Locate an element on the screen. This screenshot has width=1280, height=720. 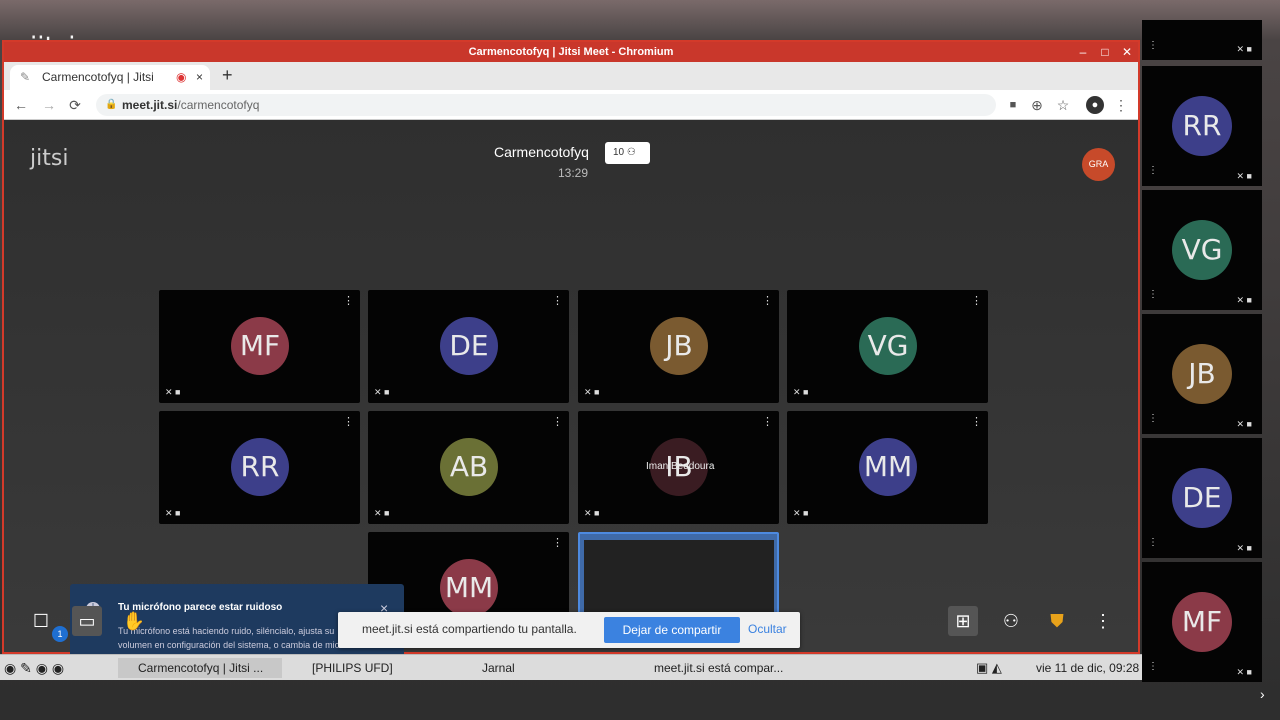
forward-button: → is located at coordinates (49, 105).